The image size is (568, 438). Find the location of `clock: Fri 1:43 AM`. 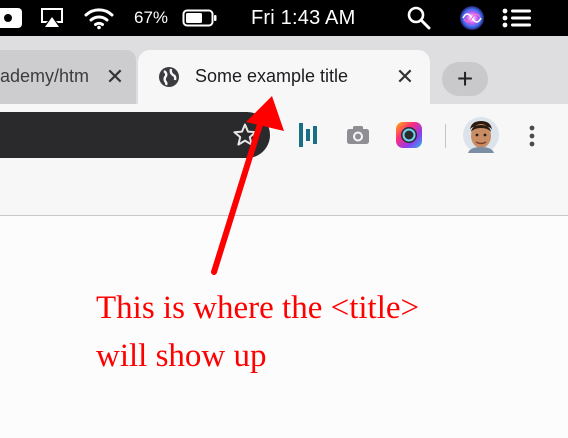

clock: Fri 1:43 AM is located at coordinates (303, 18).